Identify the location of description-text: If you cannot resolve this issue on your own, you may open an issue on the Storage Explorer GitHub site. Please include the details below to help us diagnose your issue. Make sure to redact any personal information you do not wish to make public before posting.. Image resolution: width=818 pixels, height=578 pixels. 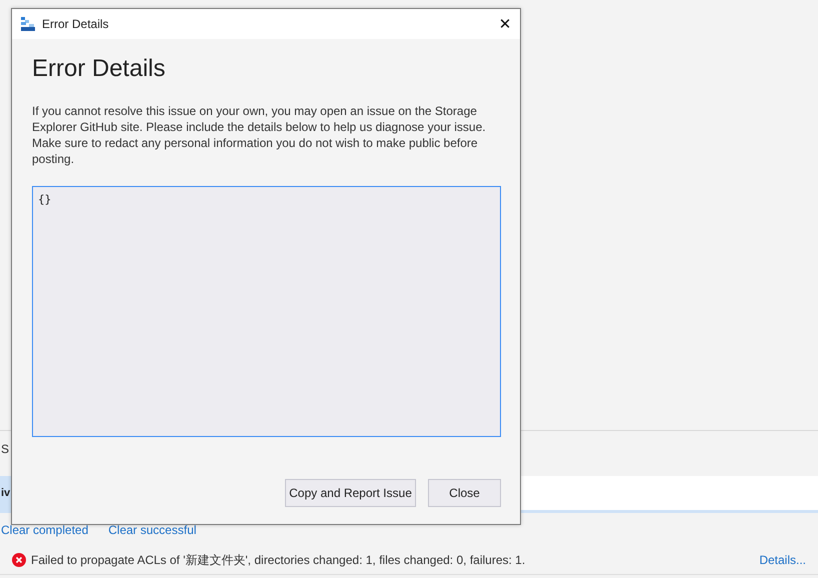
(259, 135).